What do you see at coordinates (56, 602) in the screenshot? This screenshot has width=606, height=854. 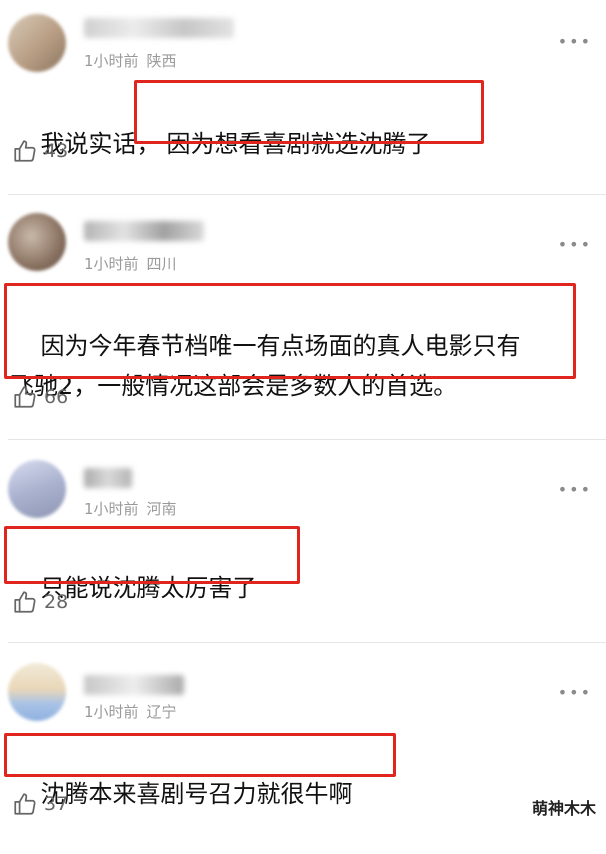 I see `like-count: 28` at bounding box center [56, 602].